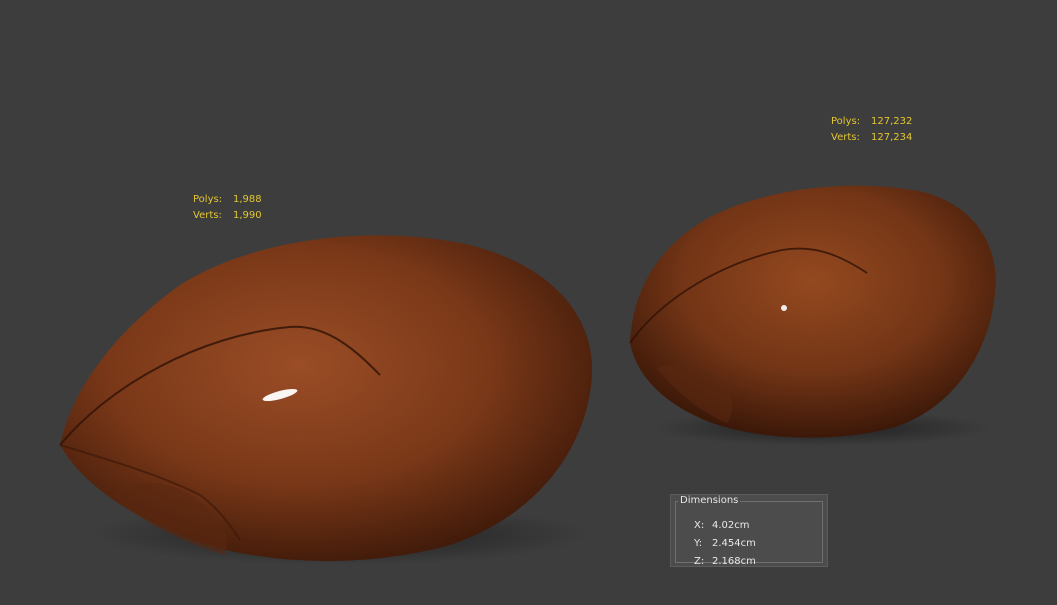 The height and width of the screenshot is (605, 1057). What do you see at coordinates (892, 121) in the screenshot?
I see `polys-value: 127,232` at bounding box center [892, 121].